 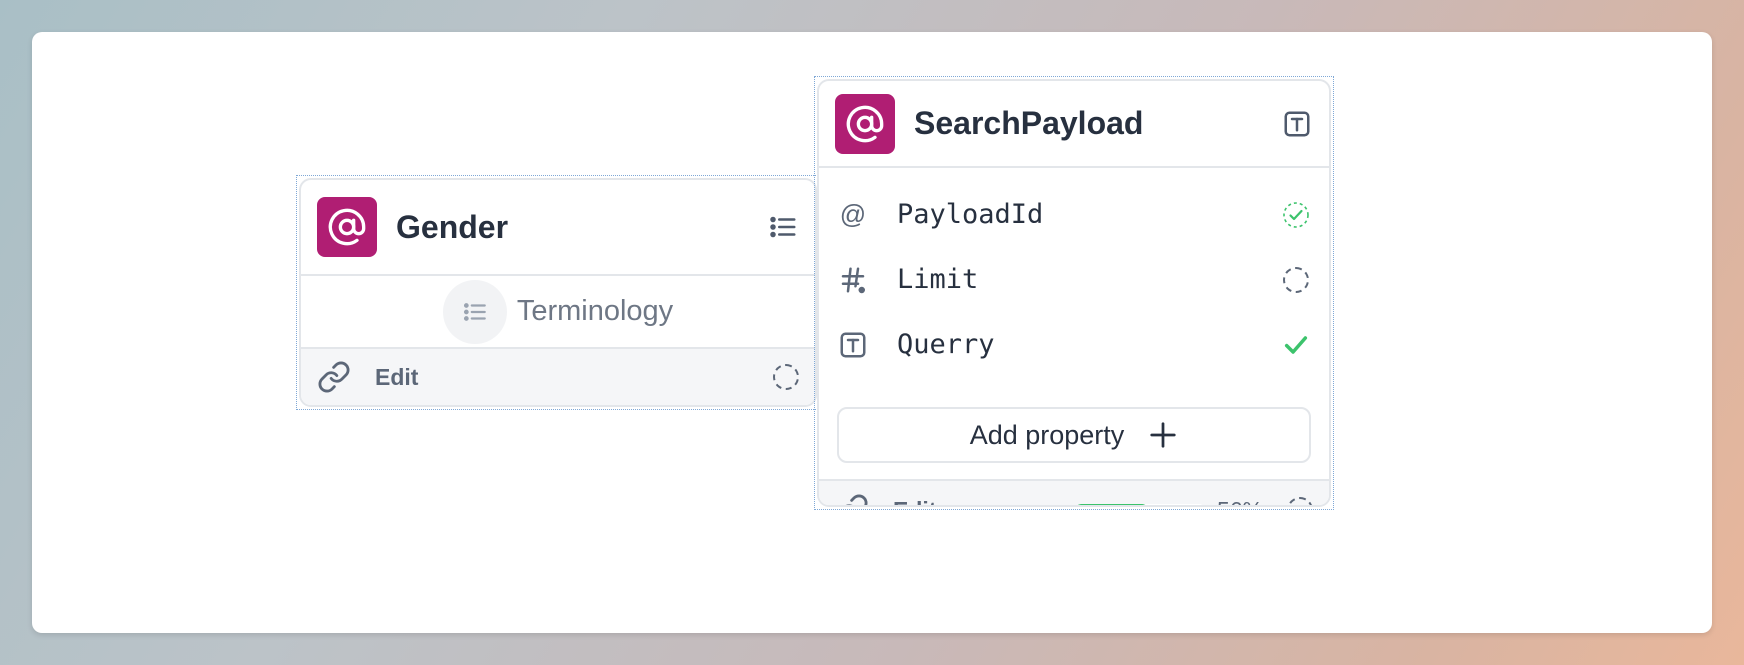 What do you see at coordinates (1163, 435) in the screenshot?
I see `plus-icon` at bounding box center [1163, 435].